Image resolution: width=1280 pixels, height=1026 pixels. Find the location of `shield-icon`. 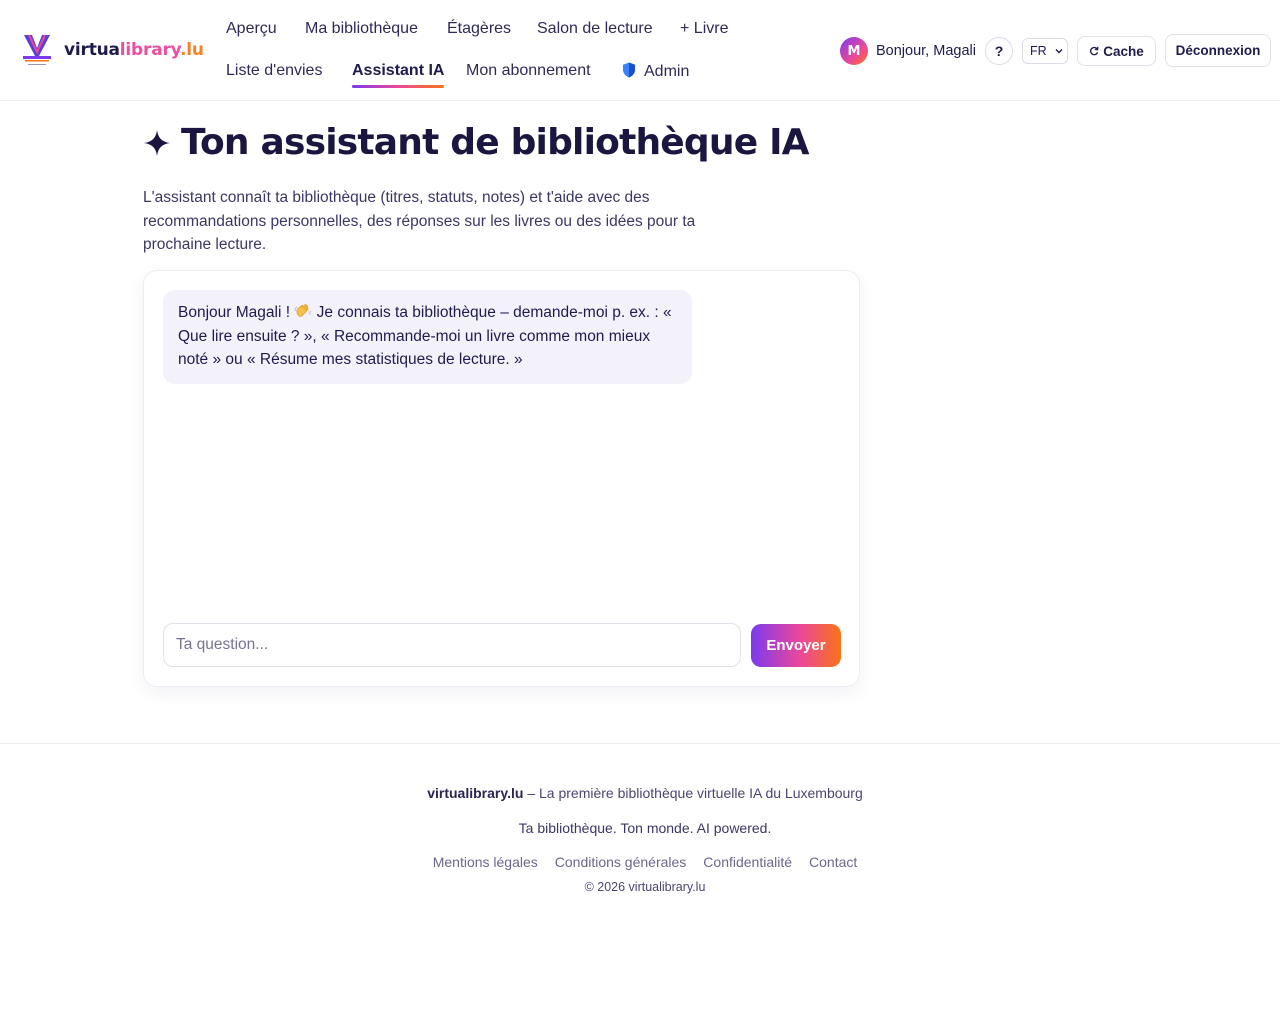

shield-icon is located at coordinates (629, 70).